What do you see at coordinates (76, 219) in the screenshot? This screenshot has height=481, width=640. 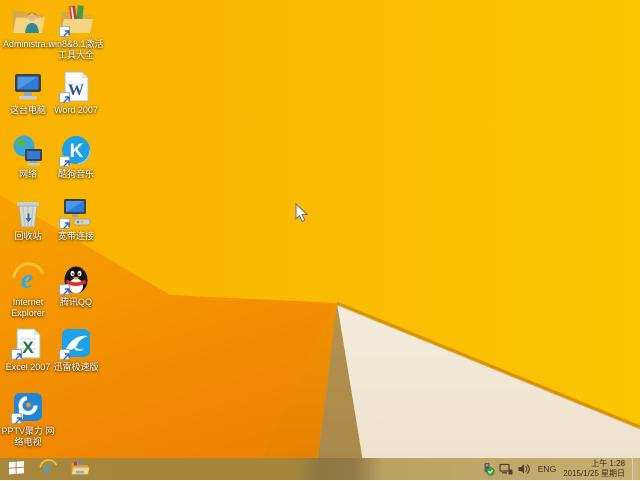 I see `desktop-icon-broadband-connection: 宽带连接` at bounding box center [76, 219].